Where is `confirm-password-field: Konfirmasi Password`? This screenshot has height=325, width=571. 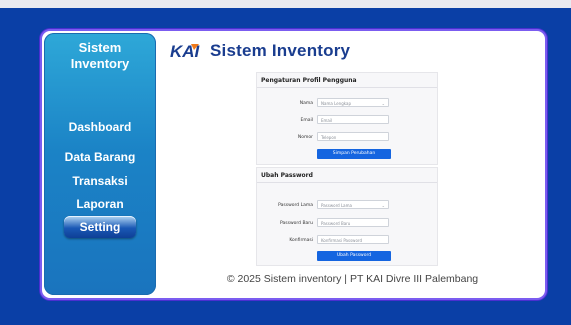
confirm-password-field: Konfirmasi Password is located at coordinates (353, 239).